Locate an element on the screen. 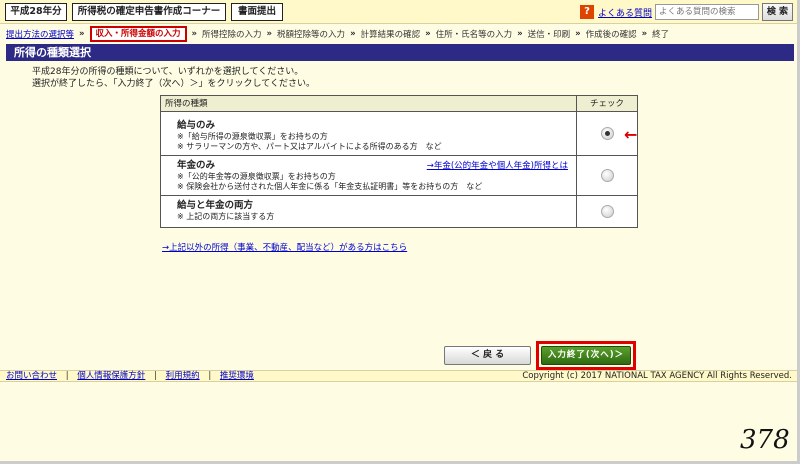 The image size is (800, 464). next-button-highlight: 入力終了(次へ)＞ is located at coordinates (586, 355).